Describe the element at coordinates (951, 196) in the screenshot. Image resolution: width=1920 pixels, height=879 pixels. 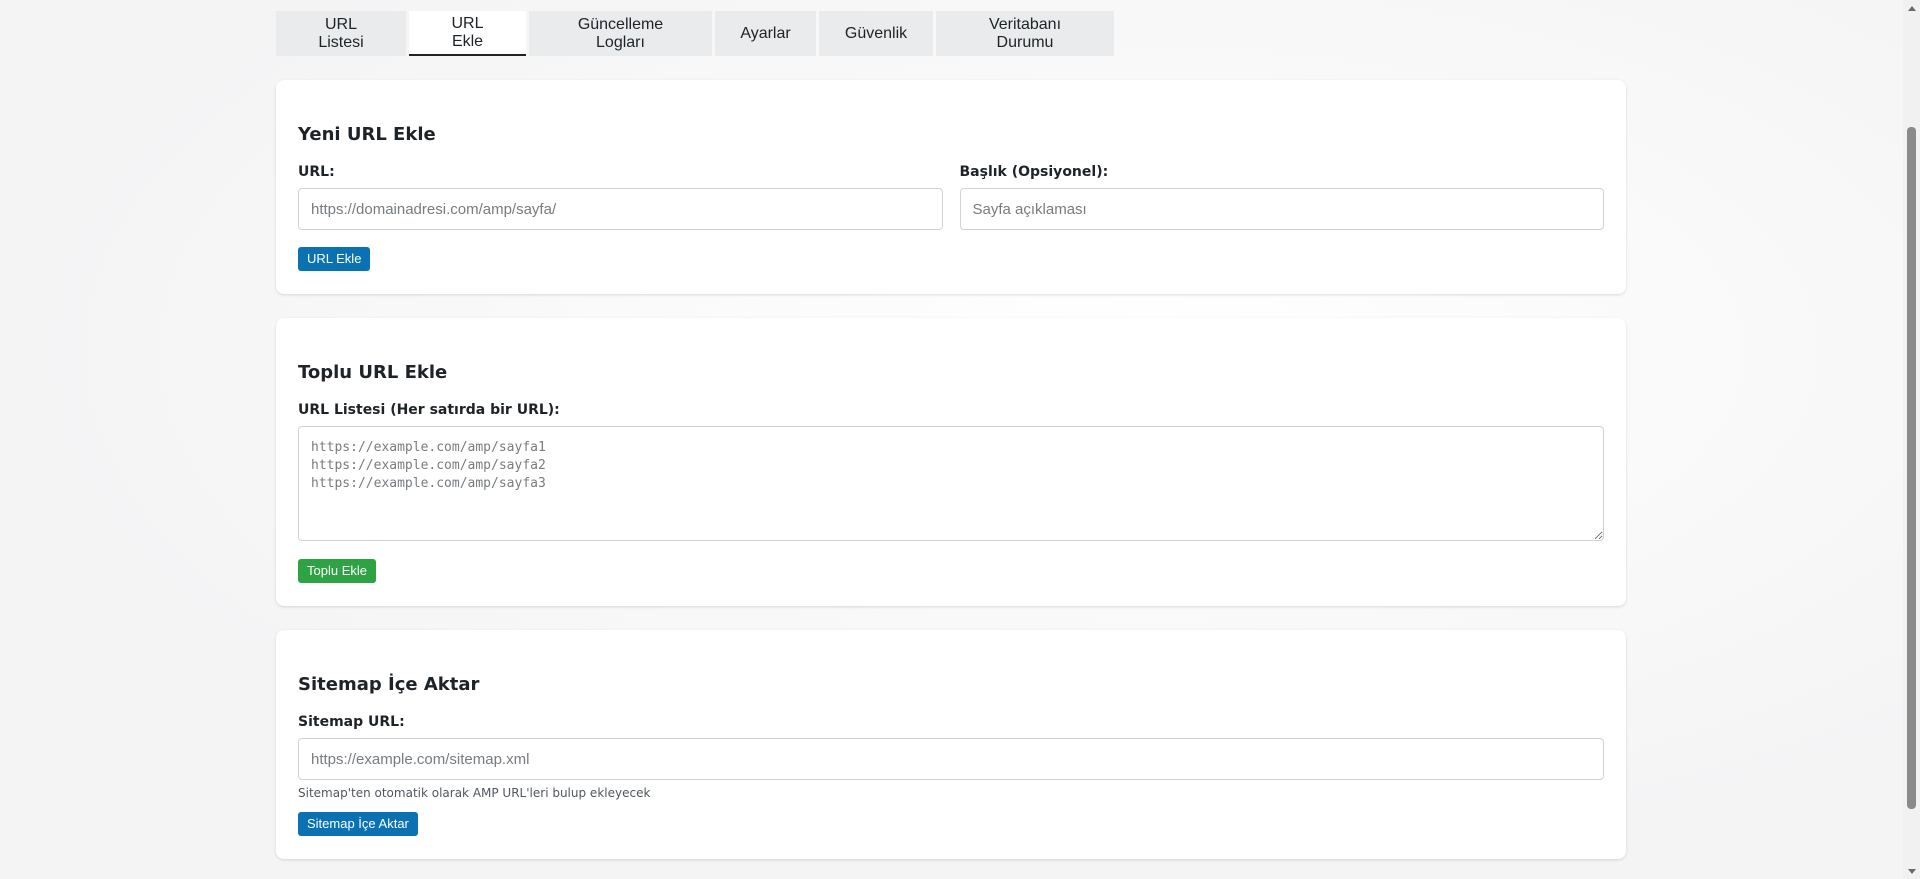
I see `add-url-row: URL: Başlık (Opsiyonel):` at that location.